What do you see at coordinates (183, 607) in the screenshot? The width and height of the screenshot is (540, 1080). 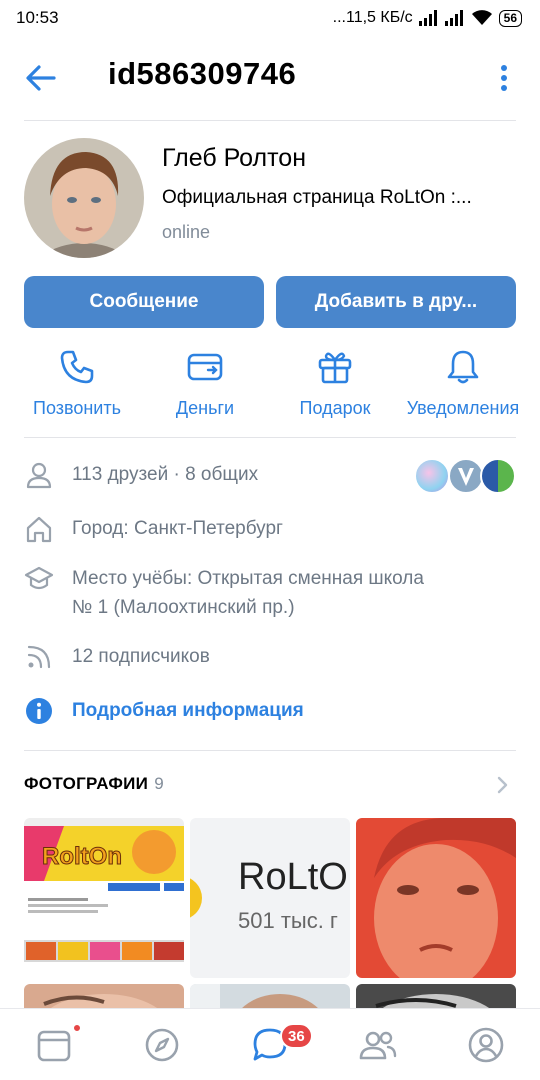 I see `education-line2: № 1 (Малоохтинский пр.)` at bounding box center [183, 607].